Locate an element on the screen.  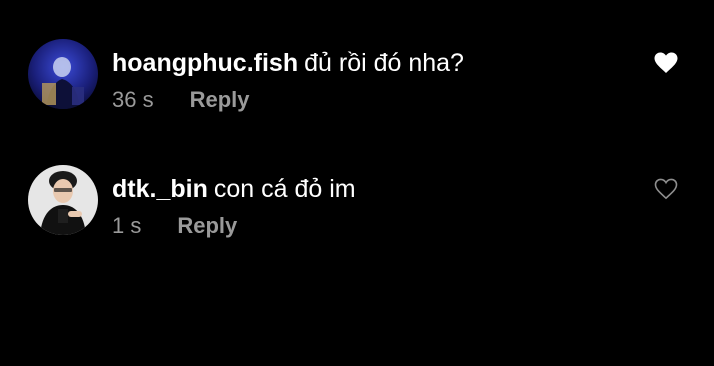
heart-outline-icon is located at coordinates (666, 189).